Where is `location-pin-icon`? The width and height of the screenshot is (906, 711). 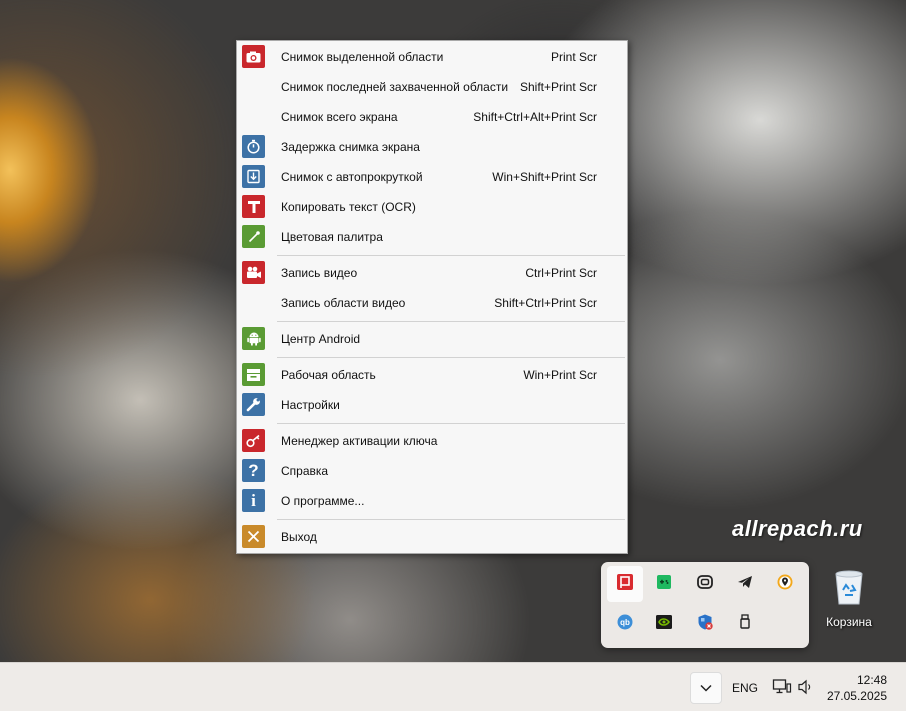 location-pin-icon is located at coordinates (785, 584).